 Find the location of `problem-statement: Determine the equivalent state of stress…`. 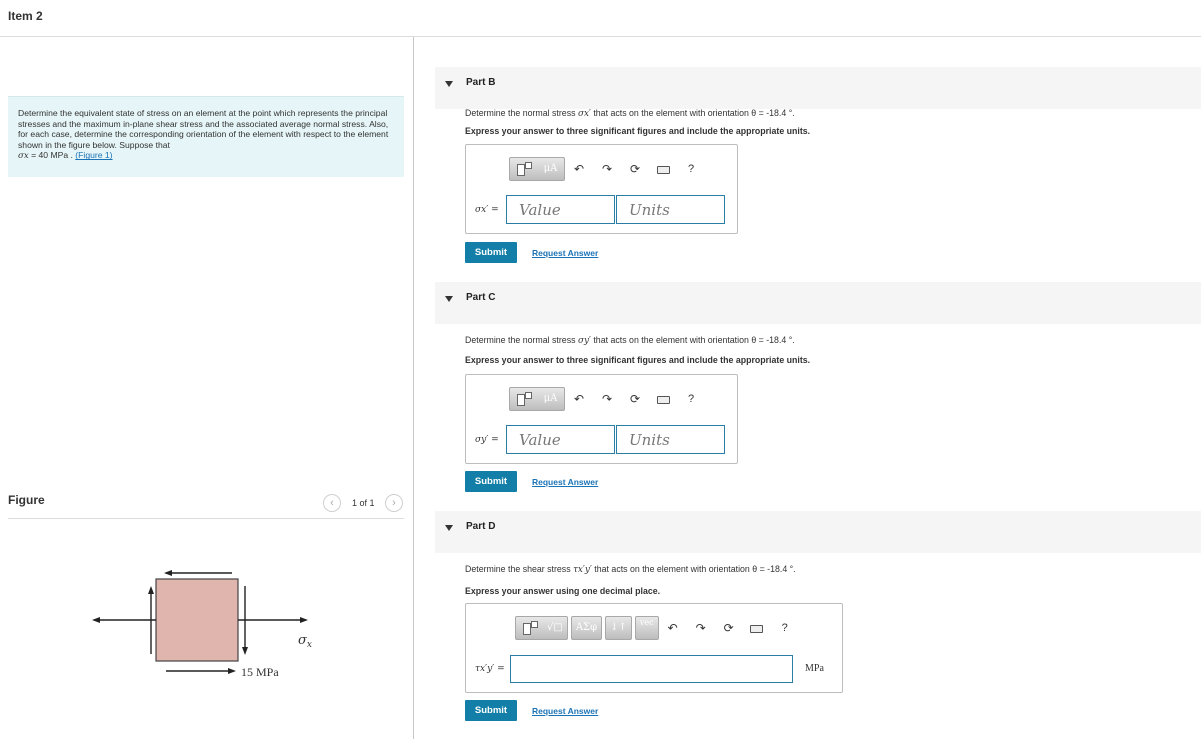

problem-statement: Determine the equivalent state of stress… is located at coordinates (206, 136).